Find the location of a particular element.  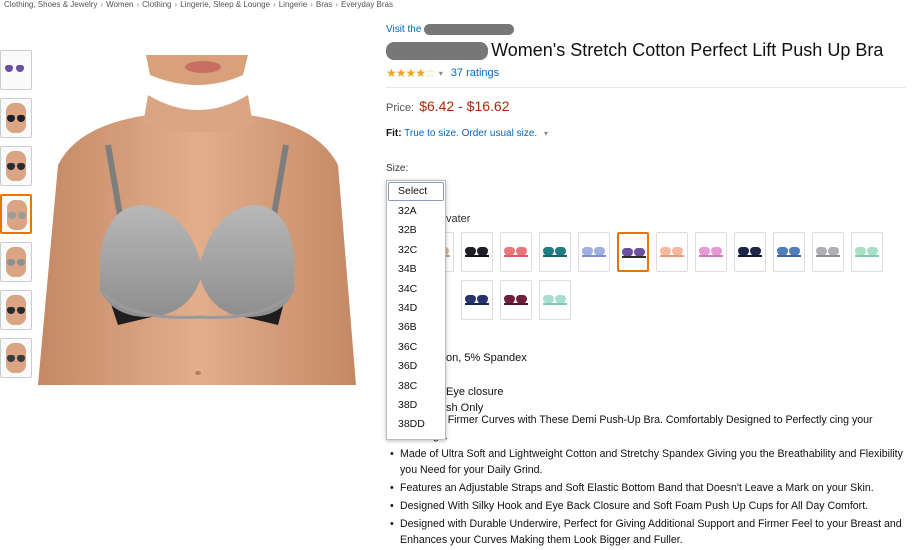

size-option-32b: 32B is located at coordinates (416, 230).